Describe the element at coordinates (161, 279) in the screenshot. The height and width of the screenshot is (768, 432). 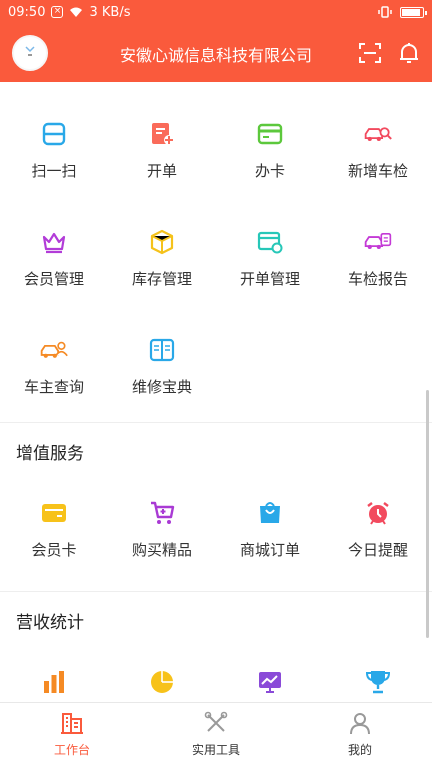
I see `menu-item-label: 库存管理` at that location.